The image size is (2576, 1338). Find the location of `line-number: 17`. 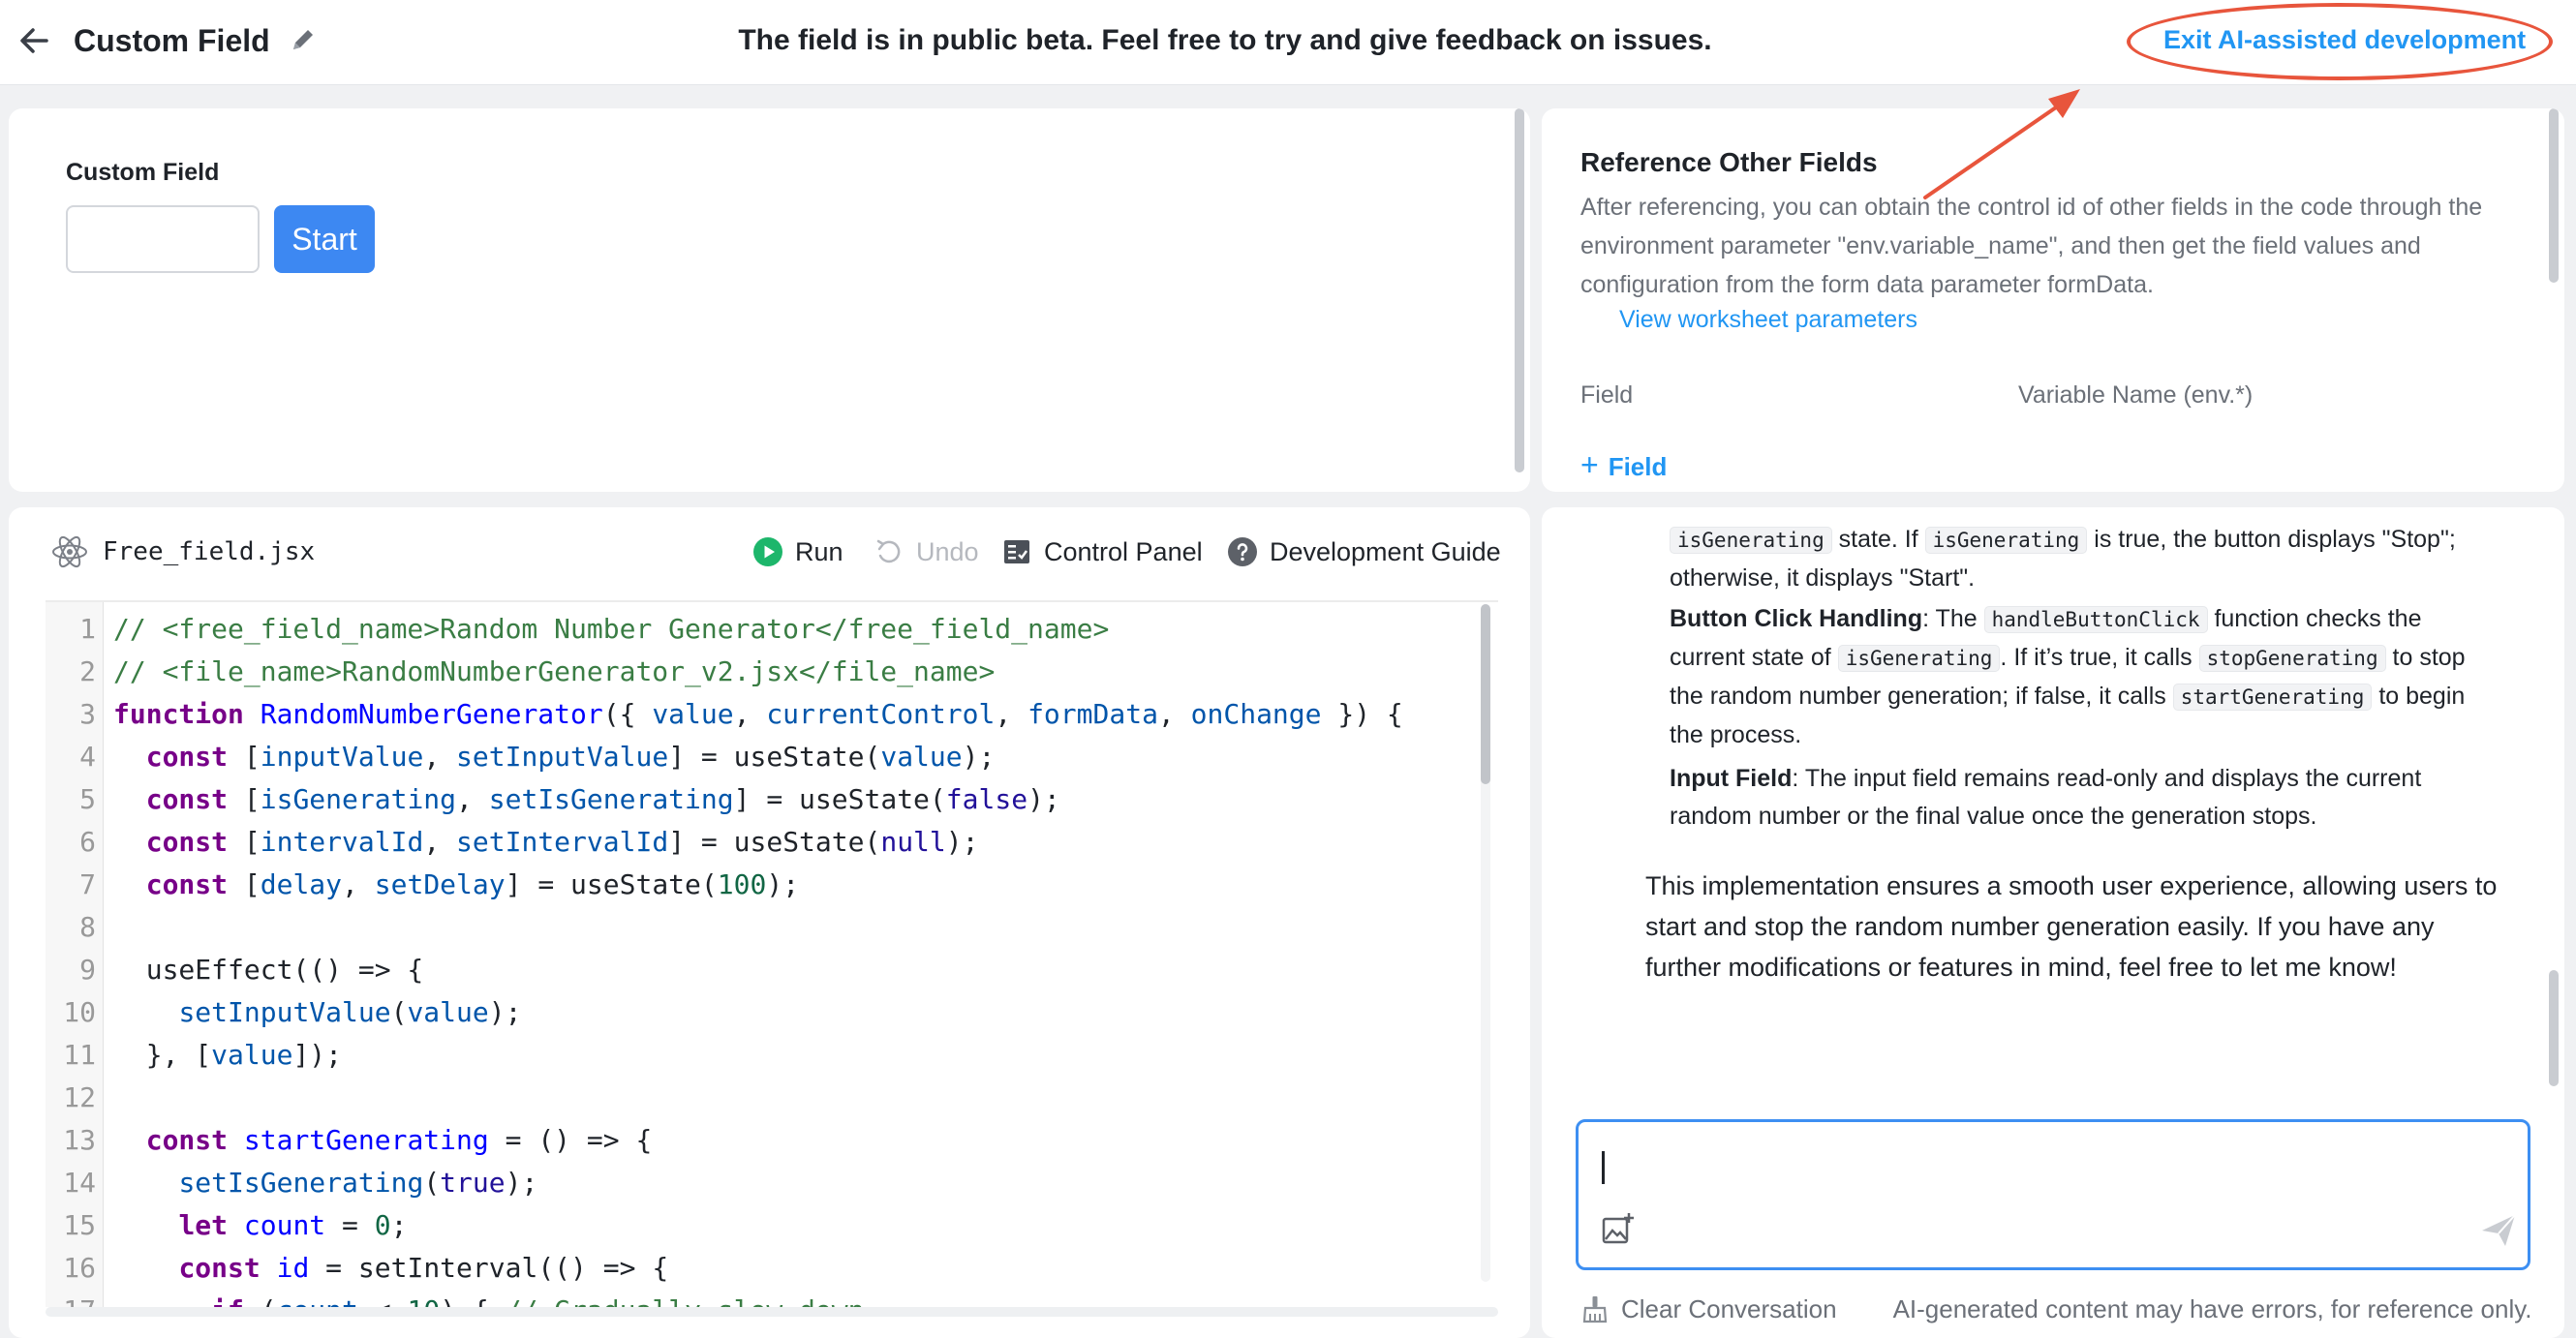

line-number: 17 is located at coordinates (71, 1298).